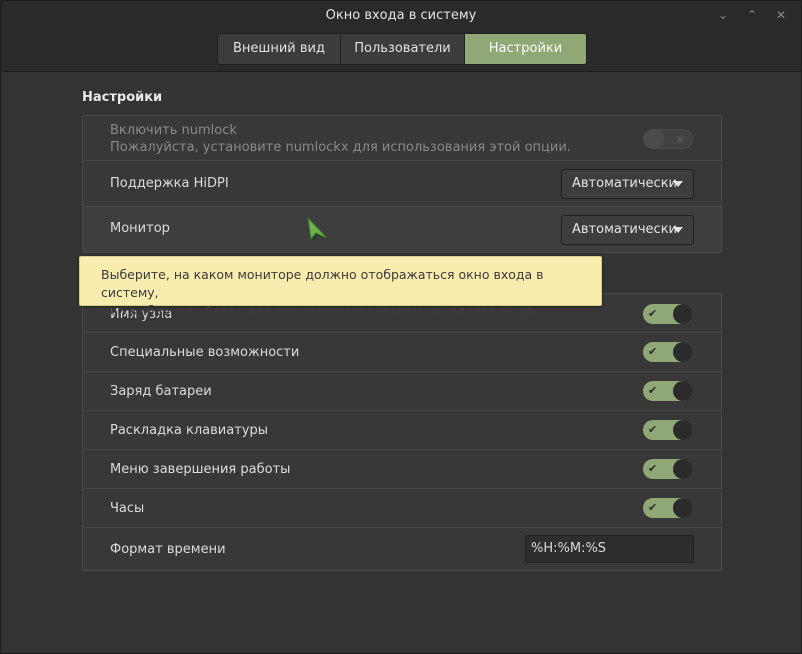 The width and height of the screenshot is (802, 654). I want to click on toggle-row: Меню завершения работы ✔, so click(402, 469).